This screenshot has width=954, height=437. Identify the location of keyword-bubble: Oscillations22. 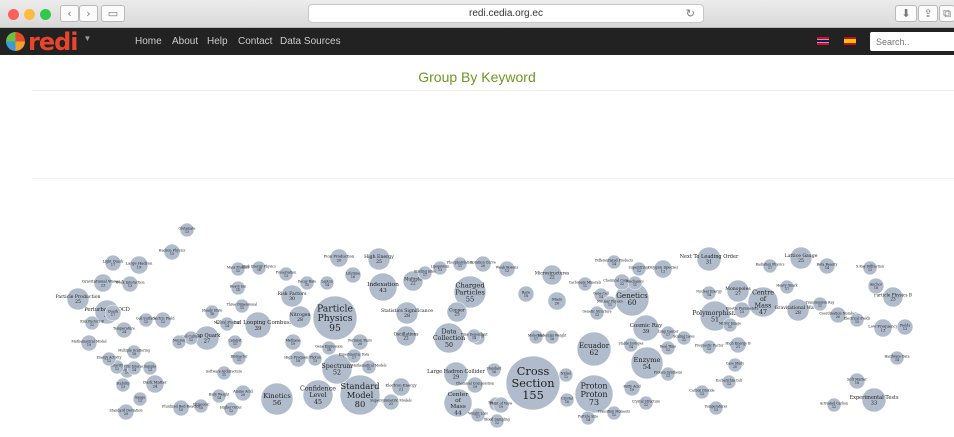
(406, 336).